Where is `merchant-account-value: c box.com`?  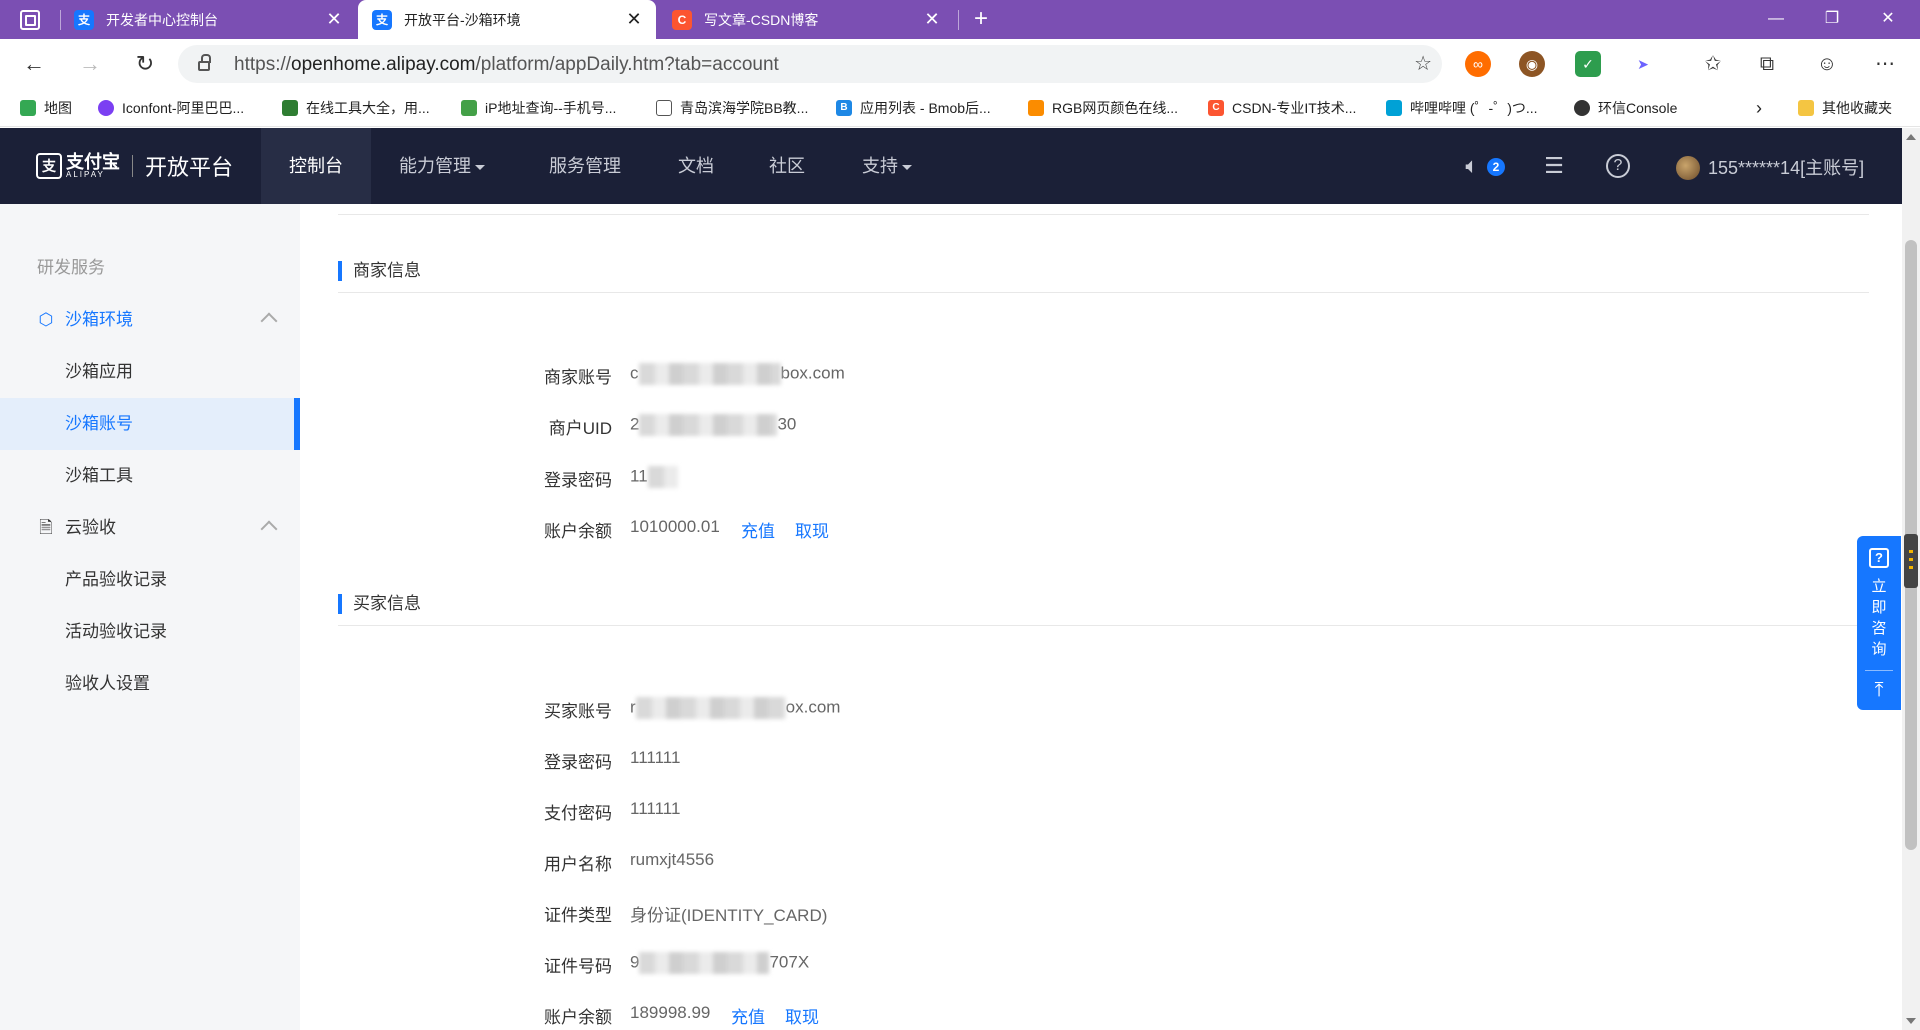 merchant-account-value: c box.com is located at coordinates (737, 374).